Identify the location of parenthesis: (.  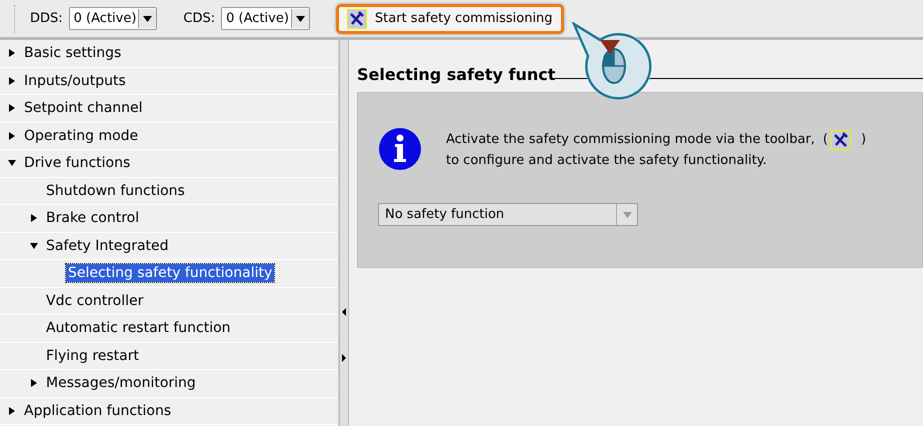
(825, 140).